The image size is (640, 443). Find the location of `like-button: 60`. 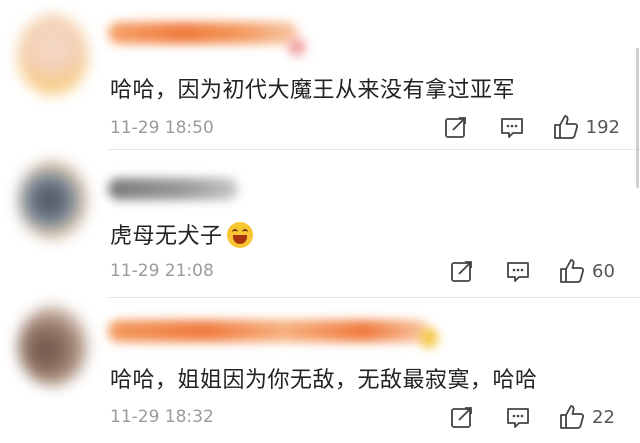

like-button: 60 is located at coordinates (589, 271).